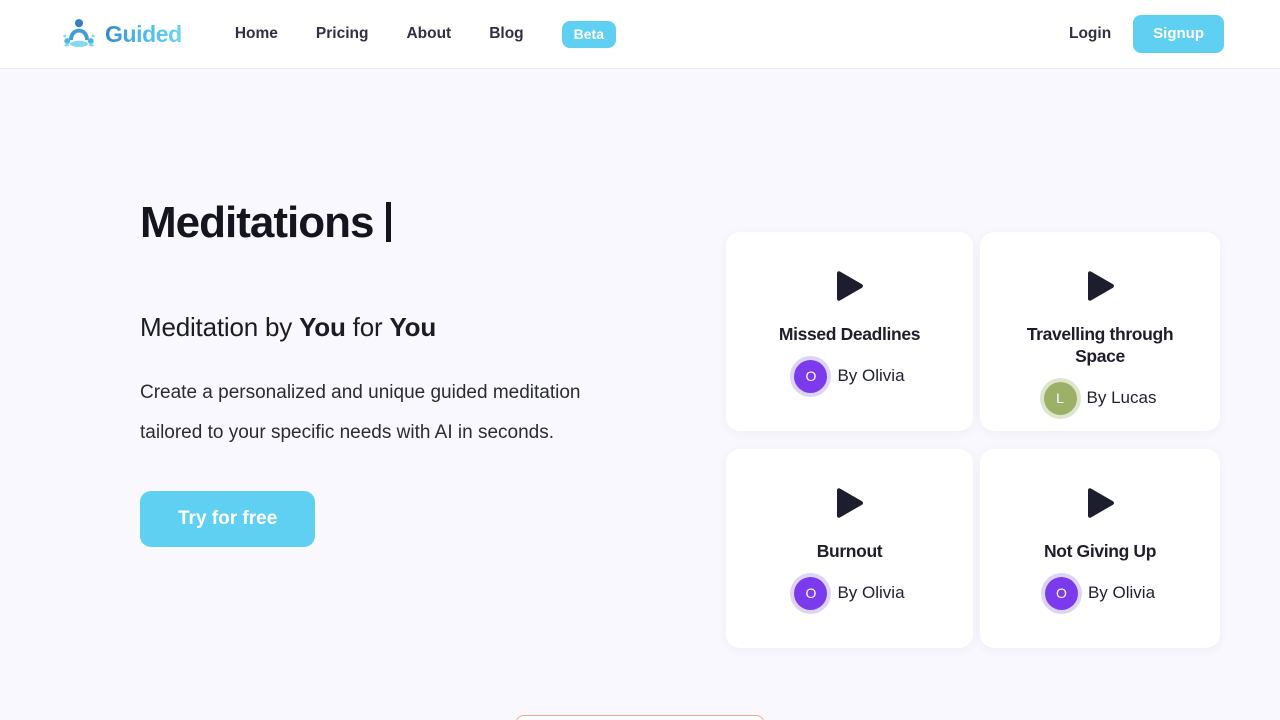 This screenshot has height=720, width=1280. What do you see at coordinates (220, 327) in the screenshot?
I see `hero-subtitle-prefix: Meditation by` at bounding box center [220, 327].